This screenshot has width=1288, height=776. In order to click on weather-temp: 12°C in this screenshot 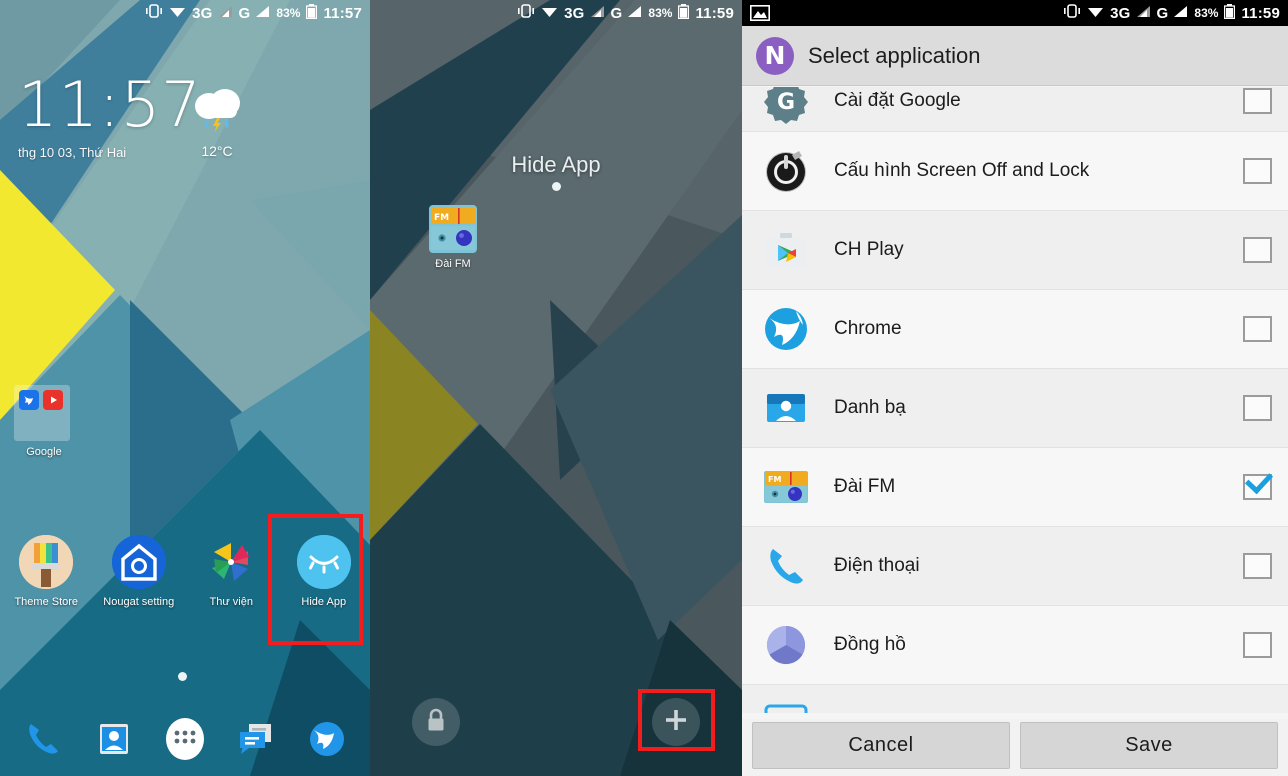, I will do `click(217, 151)`.